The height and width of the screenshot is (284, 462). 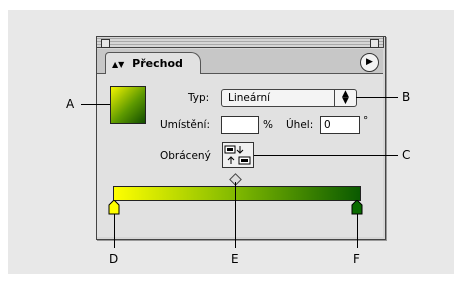 What do you see at coordinates (128, 105) in the screenshot?
I see `gradient-swatch` at bounding box center [128, 105].